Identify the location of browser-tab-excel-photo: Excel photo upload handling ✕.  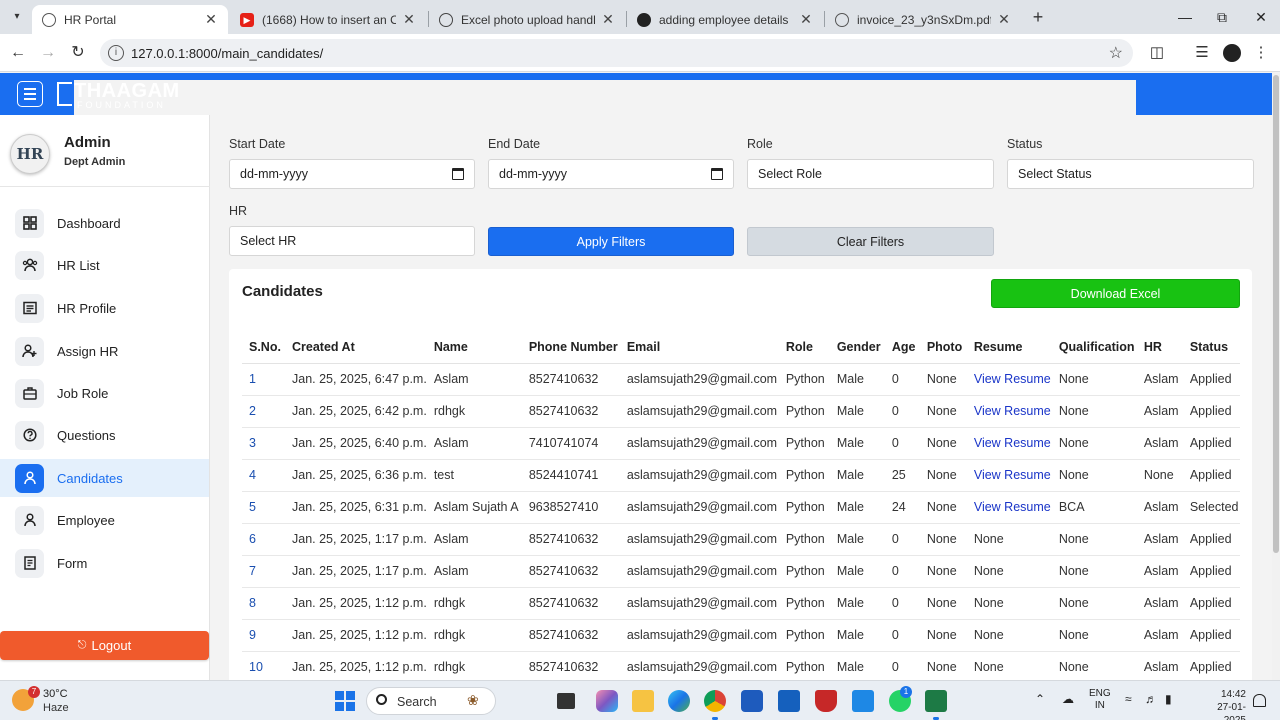
(527, 19).